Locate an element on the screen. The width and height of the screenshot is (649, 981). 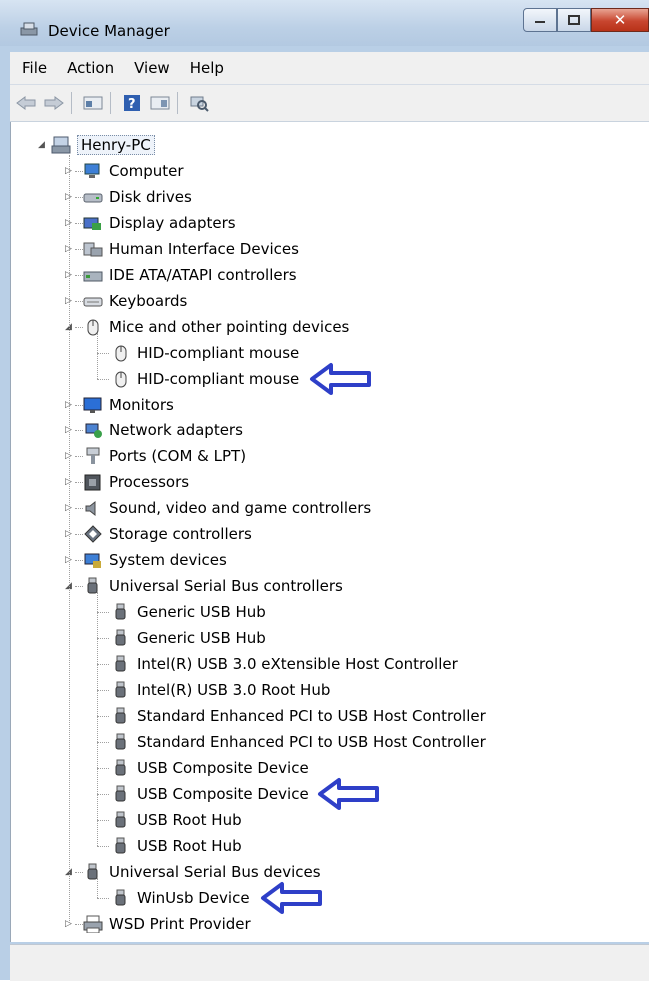
menu-view: View is located at coordinates (152, 68).